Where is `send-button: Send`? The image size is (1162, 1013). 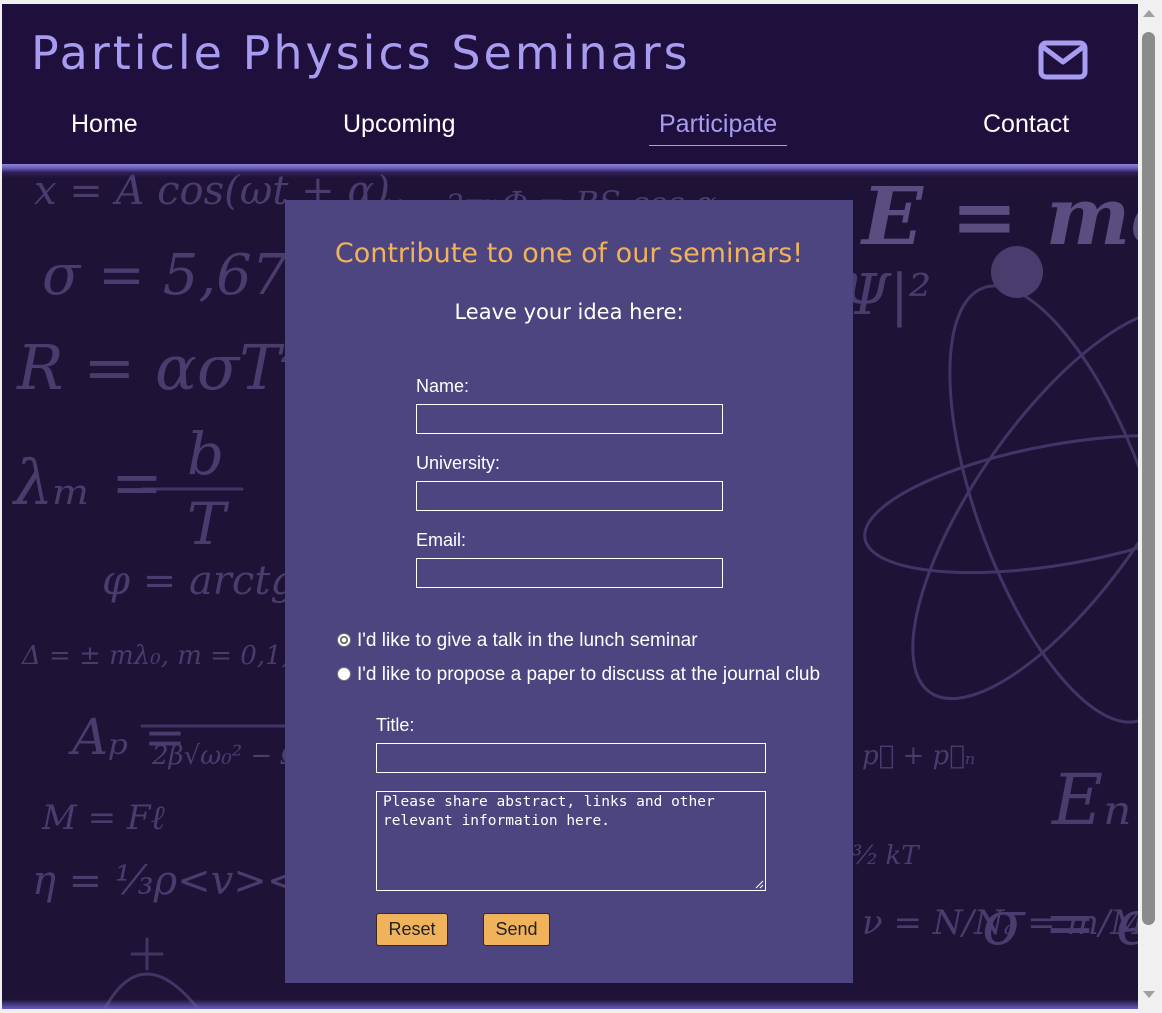
send-button: Send is located at coordinates (516, 929).